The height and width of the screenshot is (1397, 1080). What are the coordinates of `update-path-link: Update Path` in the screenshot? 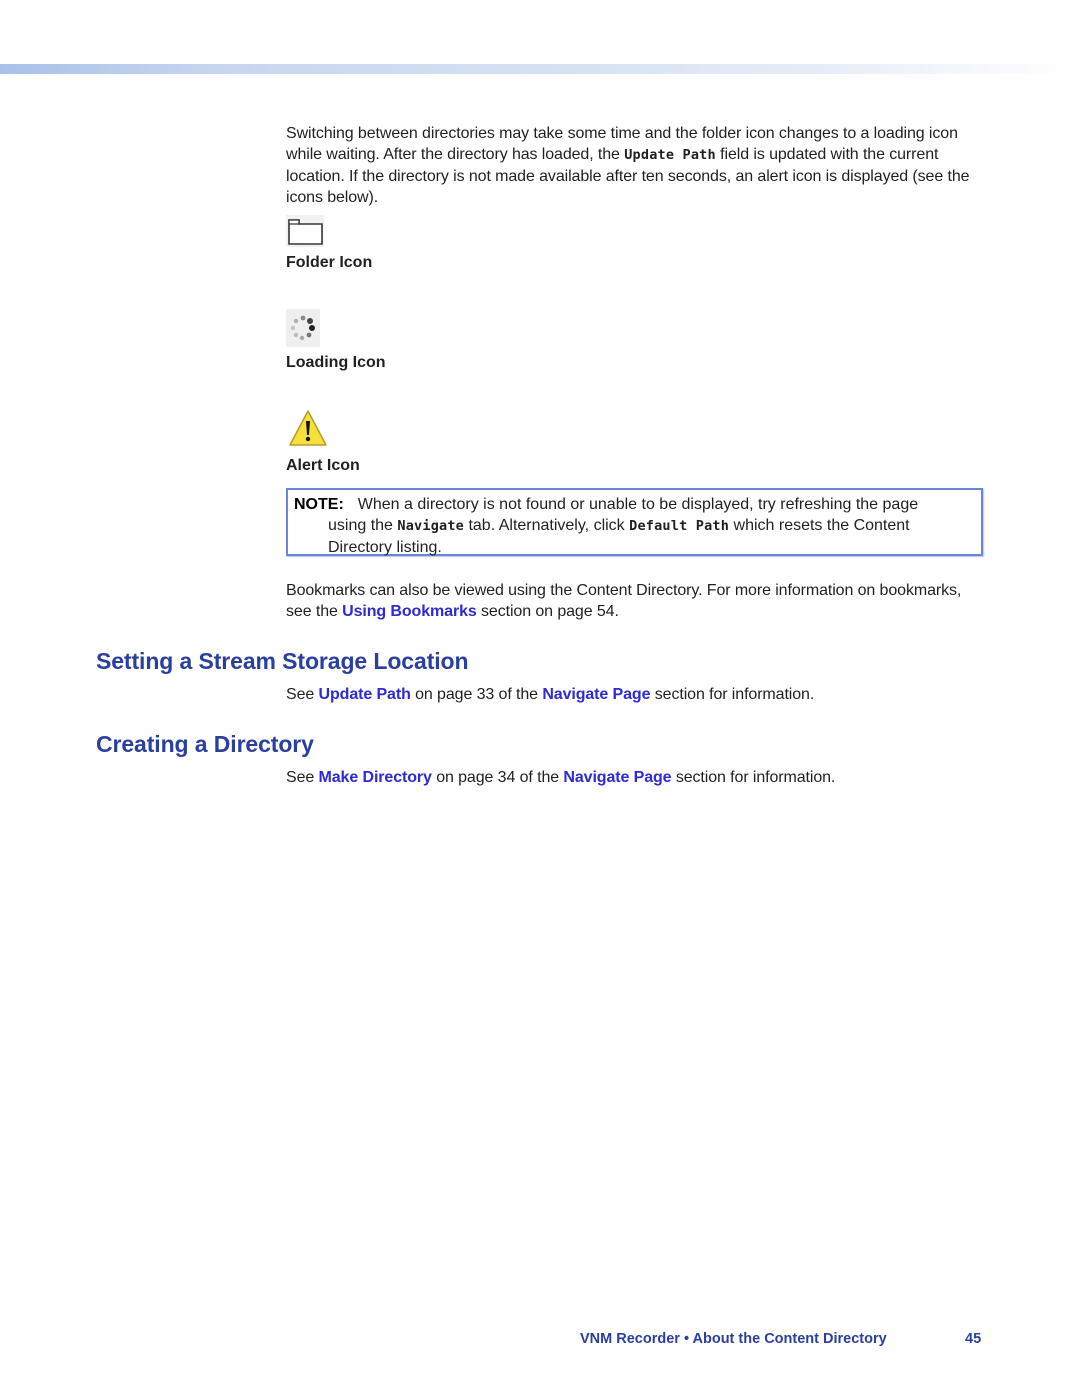 It's located at (365, 694).